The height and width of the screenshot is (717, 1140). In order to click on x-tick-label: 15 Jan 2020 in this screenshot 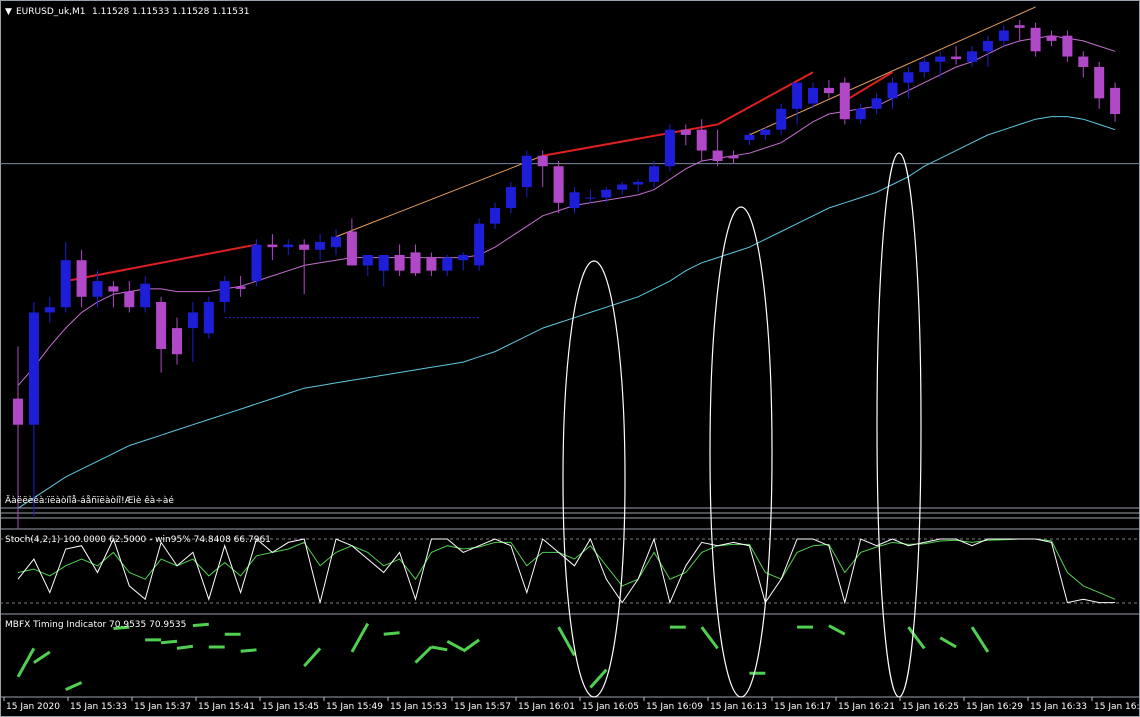, I will do `click(33, 707)`.